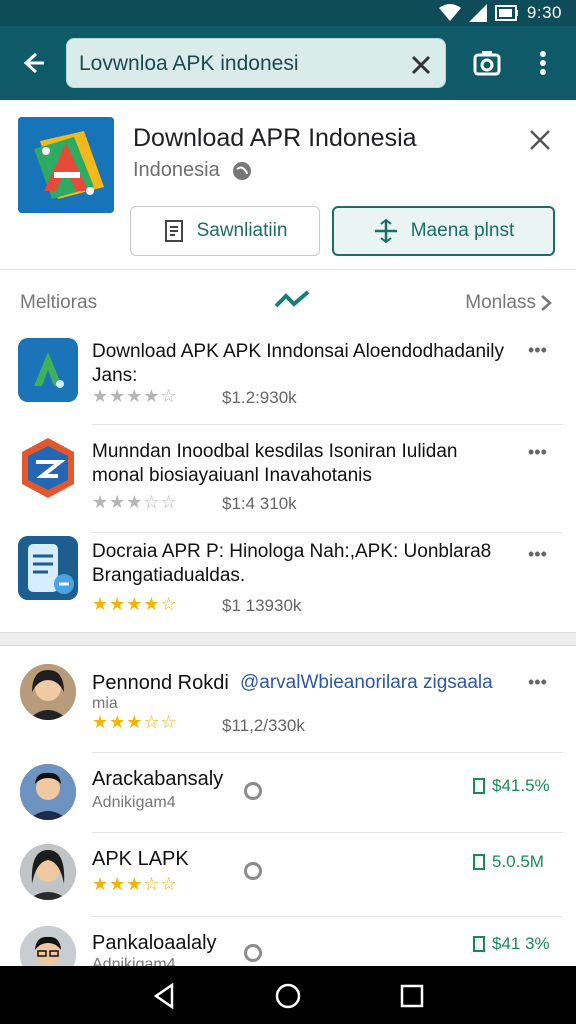 The height and width of the screenshot is (1024, 576). Describe the element at coordinates (59, 302) in the screenshot. I see `section-title: Meltioras` at that location.